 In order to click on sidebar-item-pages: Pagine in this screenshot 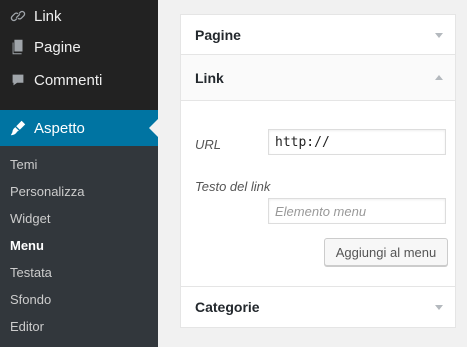, I will do `click(79, 47)`.